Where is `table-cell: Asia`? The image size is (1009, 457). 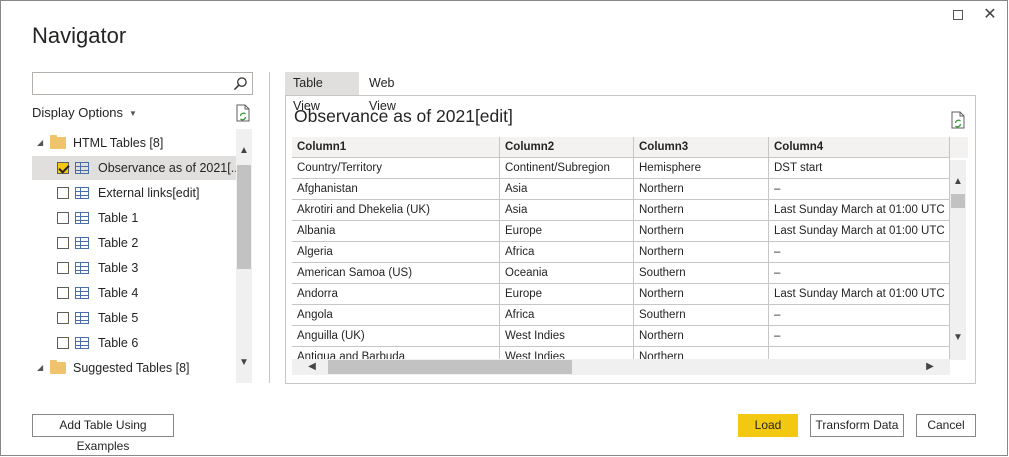 table-cell: Asia is located at coordinates (567, 189).